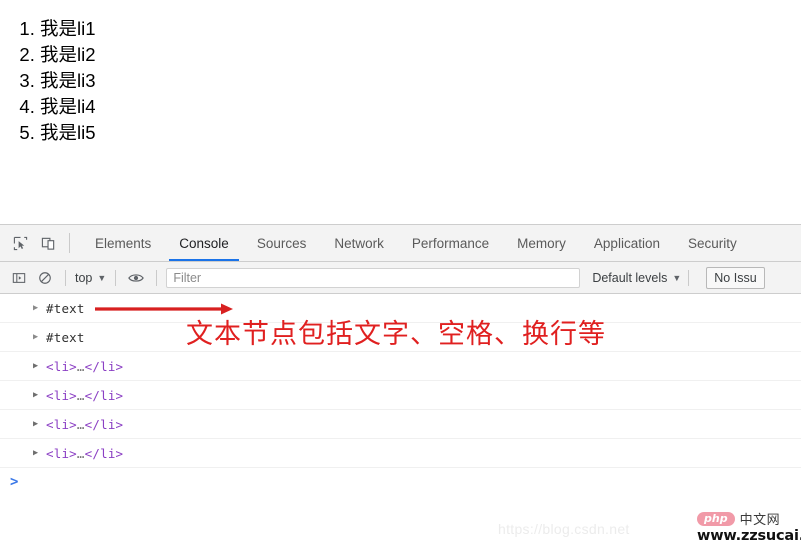 The width and height of the screenshot is (801, 551). I want to click on tab-security: Security, so click(712, 243).